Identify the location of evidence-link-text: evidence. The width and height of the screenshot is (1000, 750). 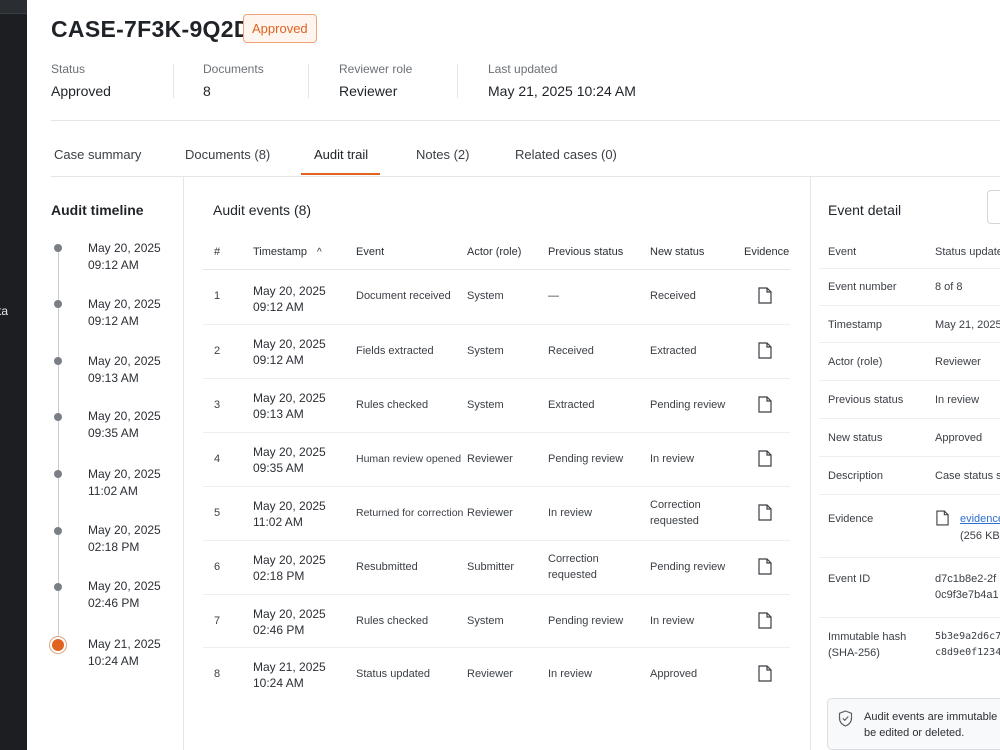
(980, 519).